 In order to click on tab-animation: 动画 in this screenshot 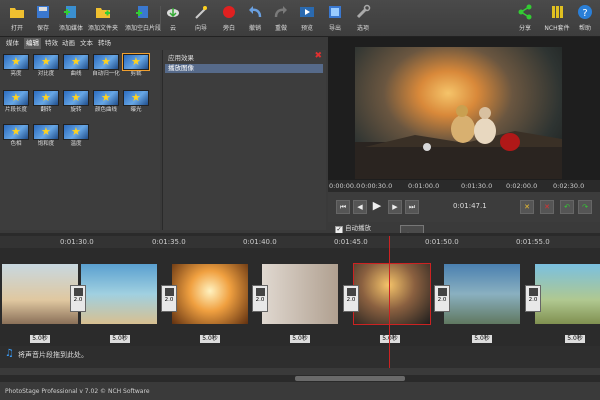, I will do `click(68, 43)`.